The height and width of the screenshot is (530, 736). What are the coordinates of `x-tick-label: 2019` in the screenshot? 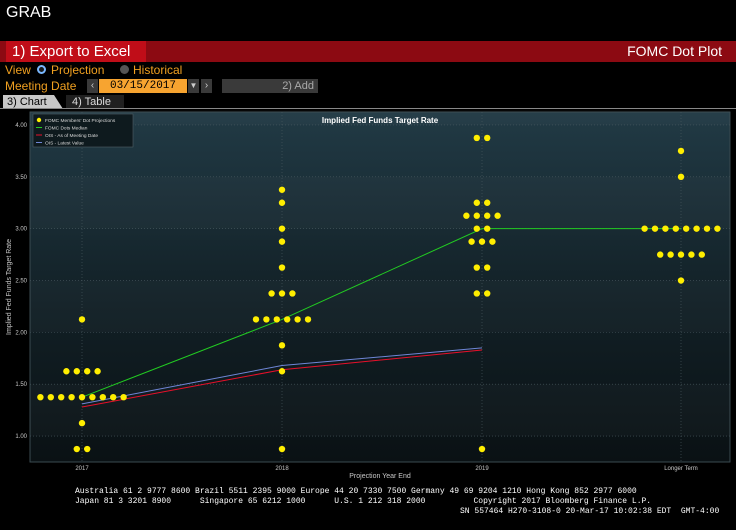 It's located at (482, 469).